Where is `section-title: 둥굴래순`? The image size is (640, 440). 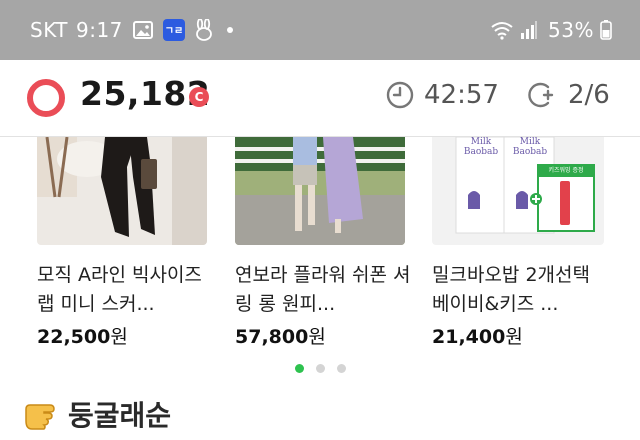 section-title: 둥굴래순 is located at coordinates (97, 414).